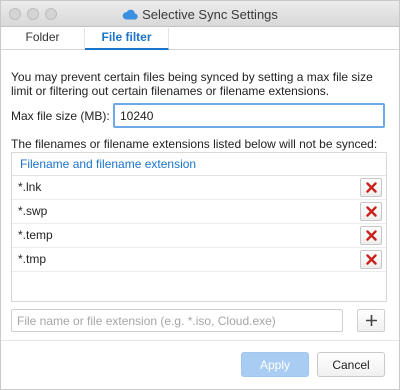 The width and height of the screenshot is (400, 390). I want to click on footer-divider, so click(200, 340).